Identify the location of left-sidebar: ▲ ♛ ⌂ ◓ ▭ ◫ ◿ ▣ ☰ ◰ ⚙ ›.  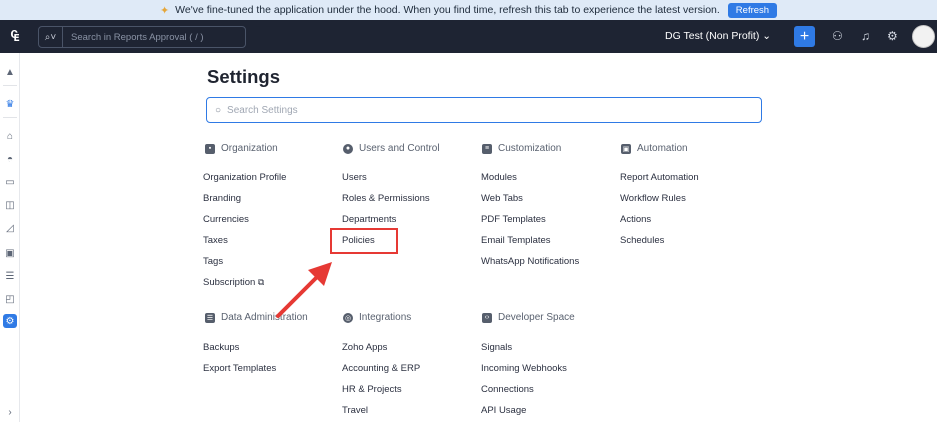
(10, 237).